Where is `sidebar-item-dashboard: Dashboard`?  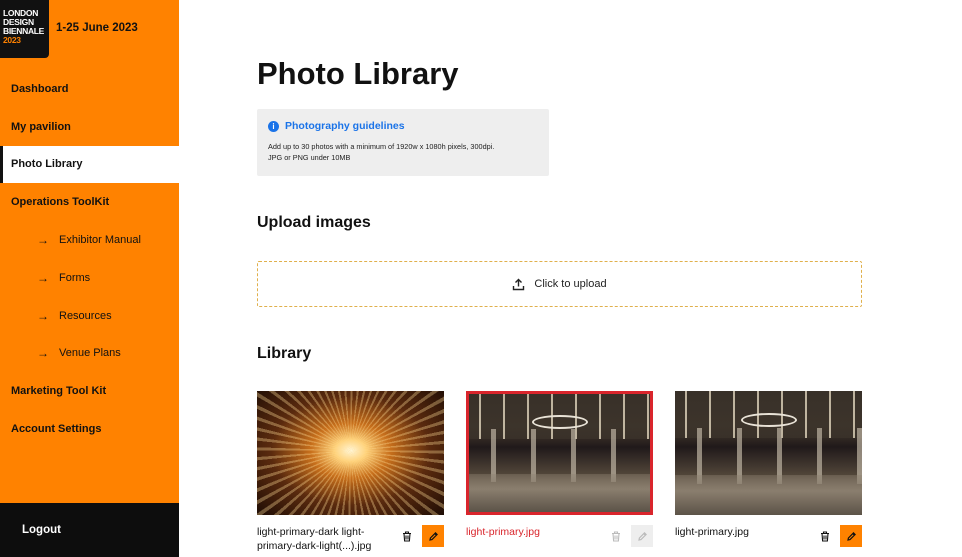 sidebar-item-dashboard: Dashboard is located at coordinates (89, 89).